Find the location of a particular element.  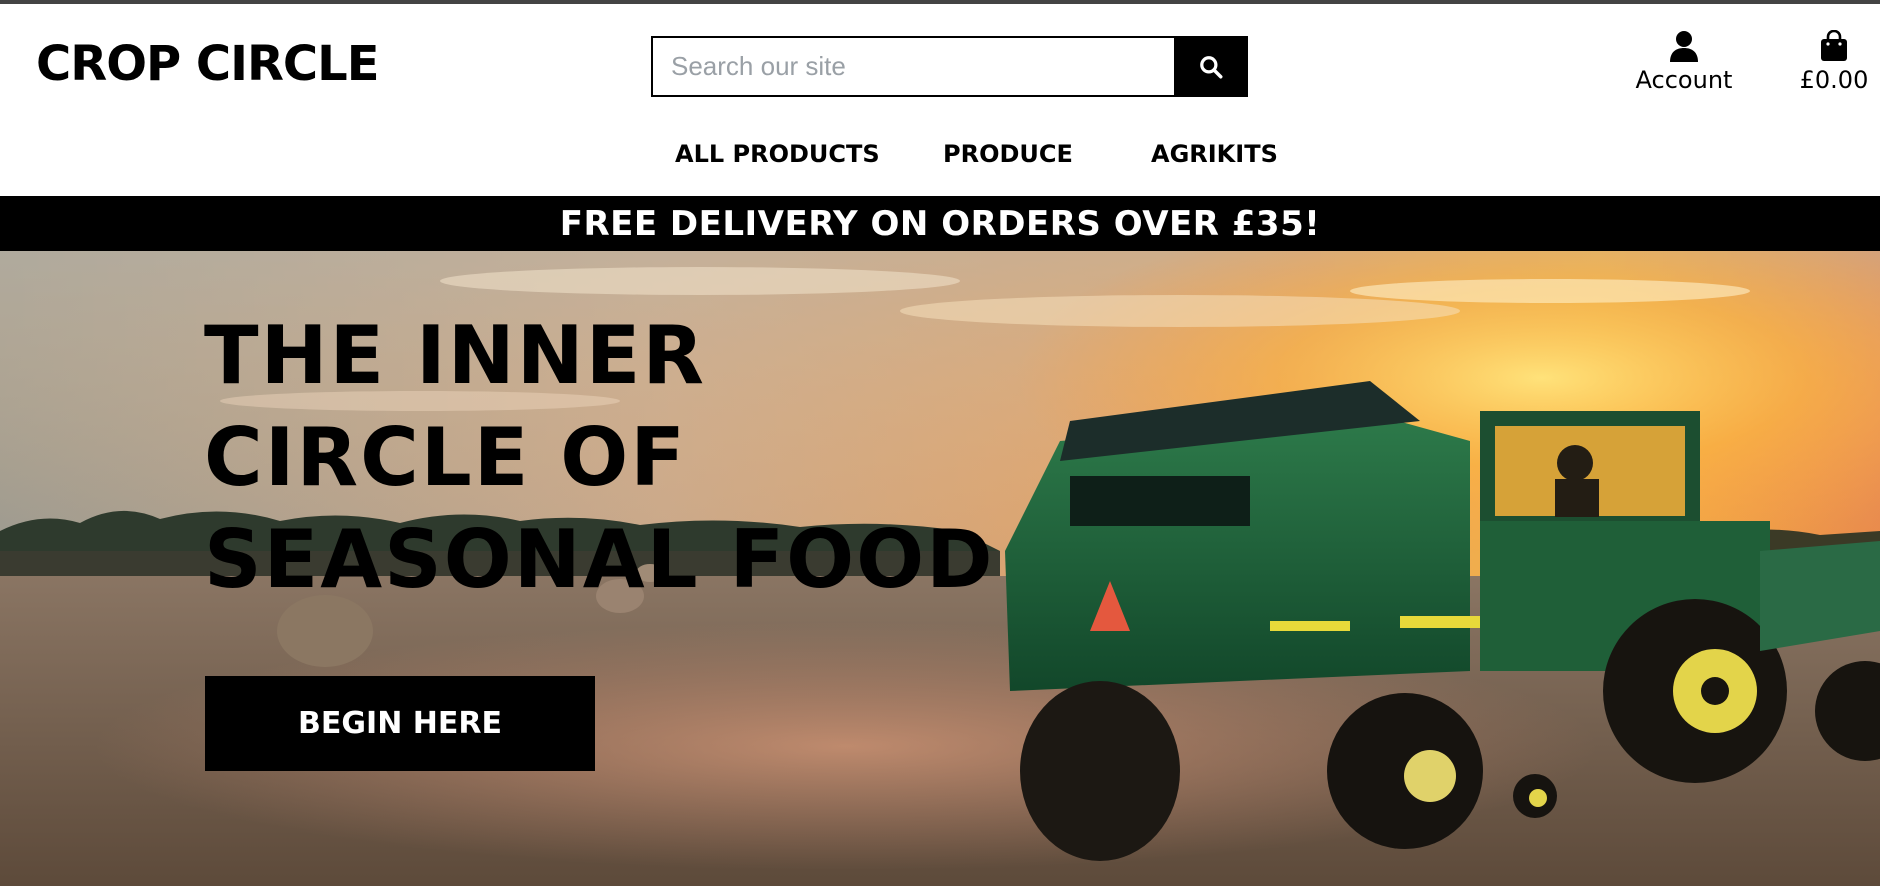

hero-title-line-2: CIRCLE OF is located at coordinates (445, 457).